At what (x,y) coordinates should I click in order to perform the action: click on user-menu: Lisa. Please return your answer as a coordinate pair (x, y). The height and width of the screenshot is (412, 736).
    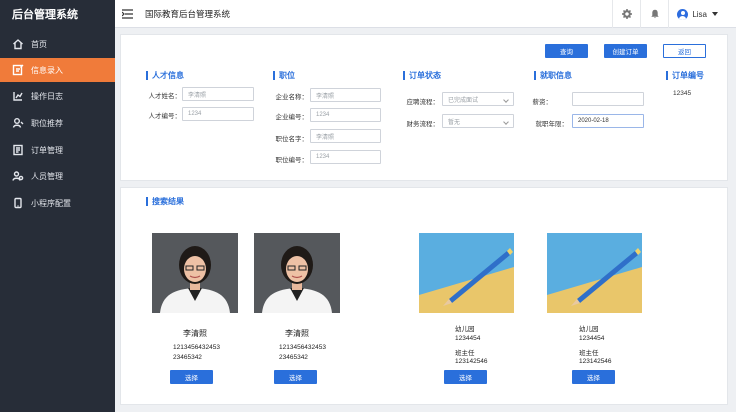
    Looking at the image, I should click on (702, 14).